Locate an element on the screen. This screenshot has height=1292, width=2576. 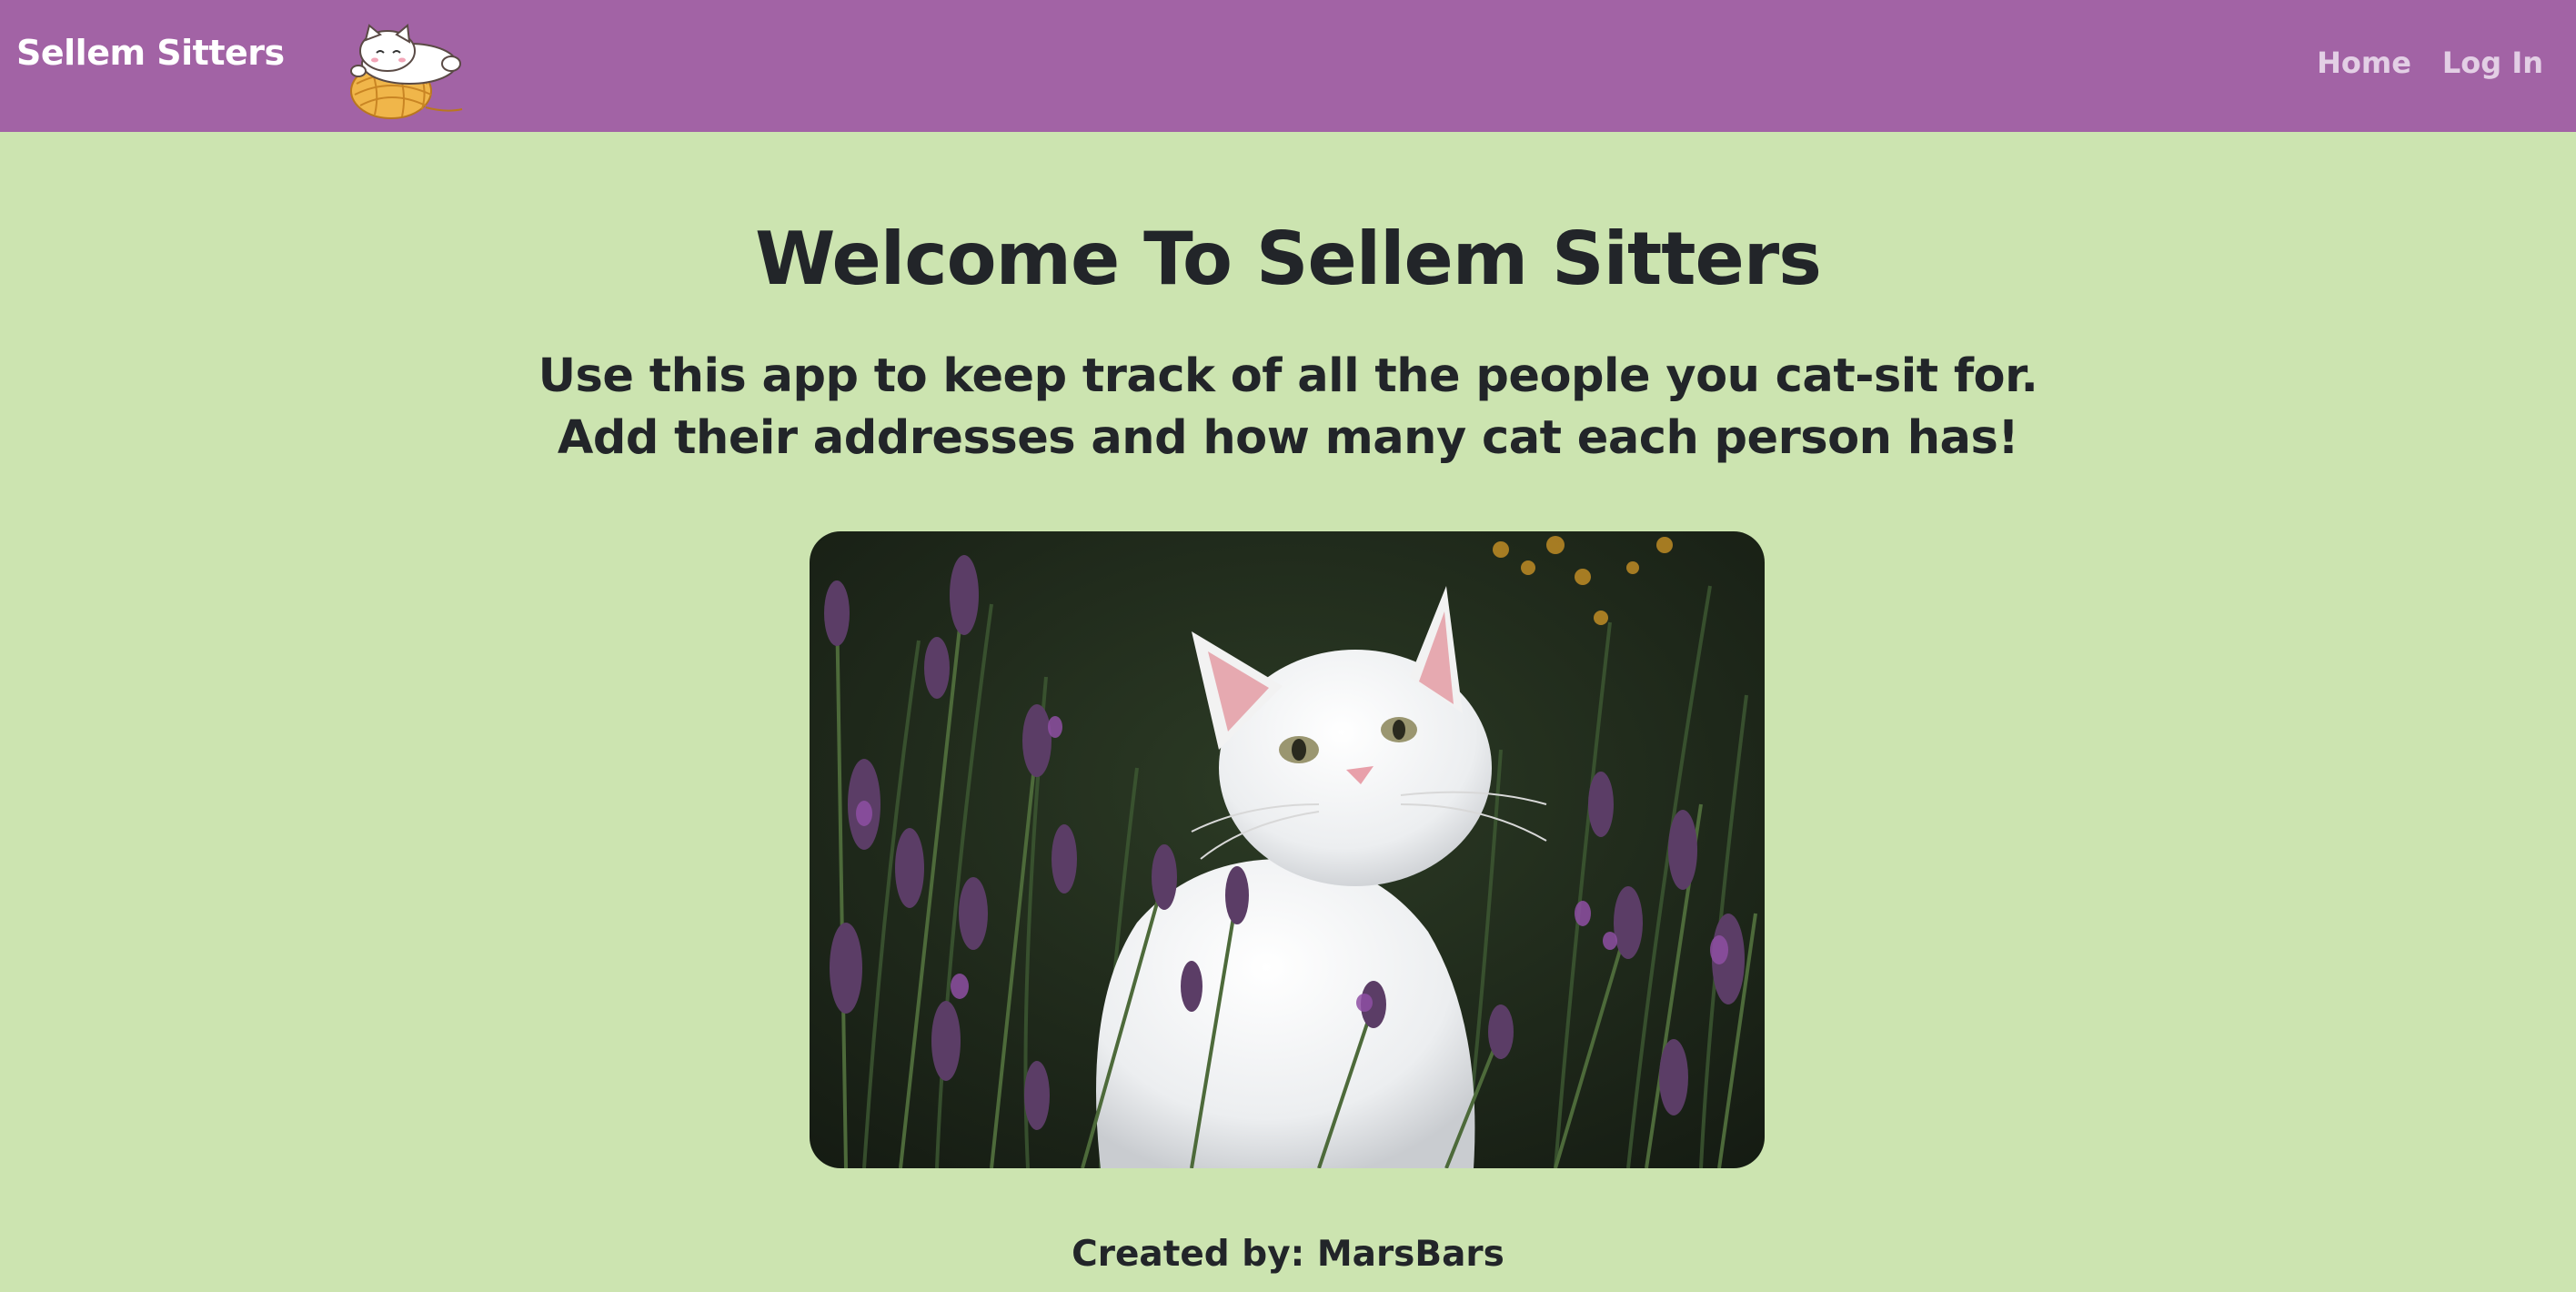
page-title: Welcome To Sellem Sitters is located at coordinates (1288, 259).